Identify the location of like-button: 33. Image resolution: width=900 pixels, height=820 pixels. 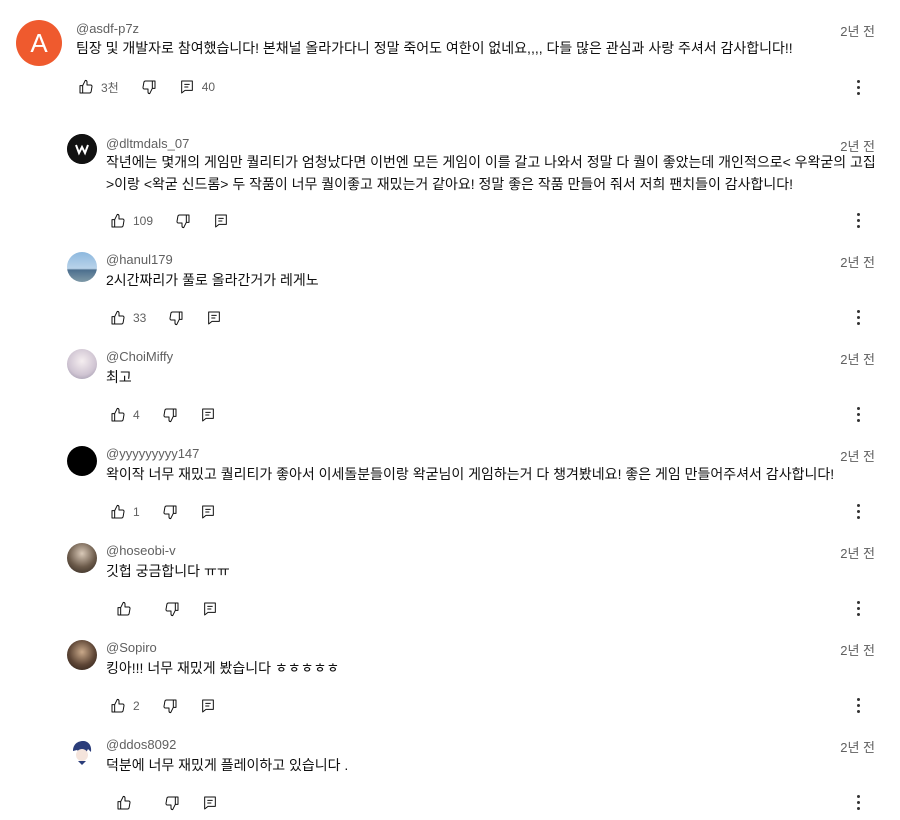
(128, 318).